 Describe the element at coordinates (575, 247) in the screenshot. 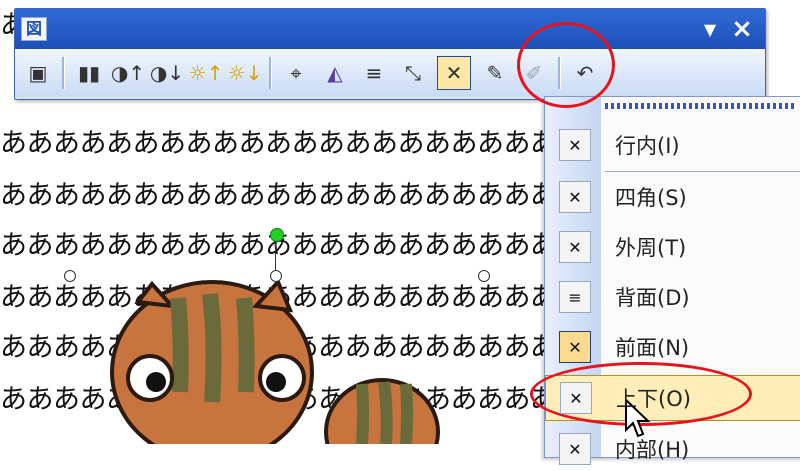

I see `wrap-tight-icon: ✕` at that location.